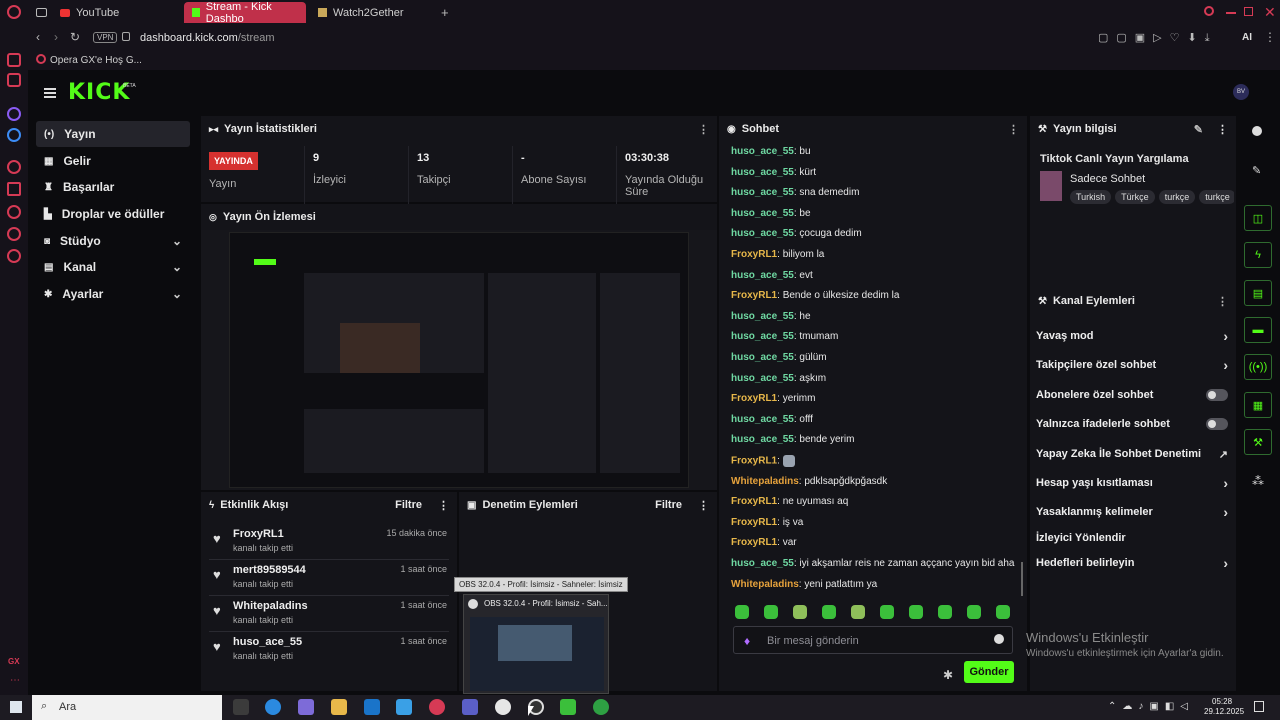  Describe the element at coordinates (1022, 579) in the screenshot. I see `chat-scrollbar` at that location.